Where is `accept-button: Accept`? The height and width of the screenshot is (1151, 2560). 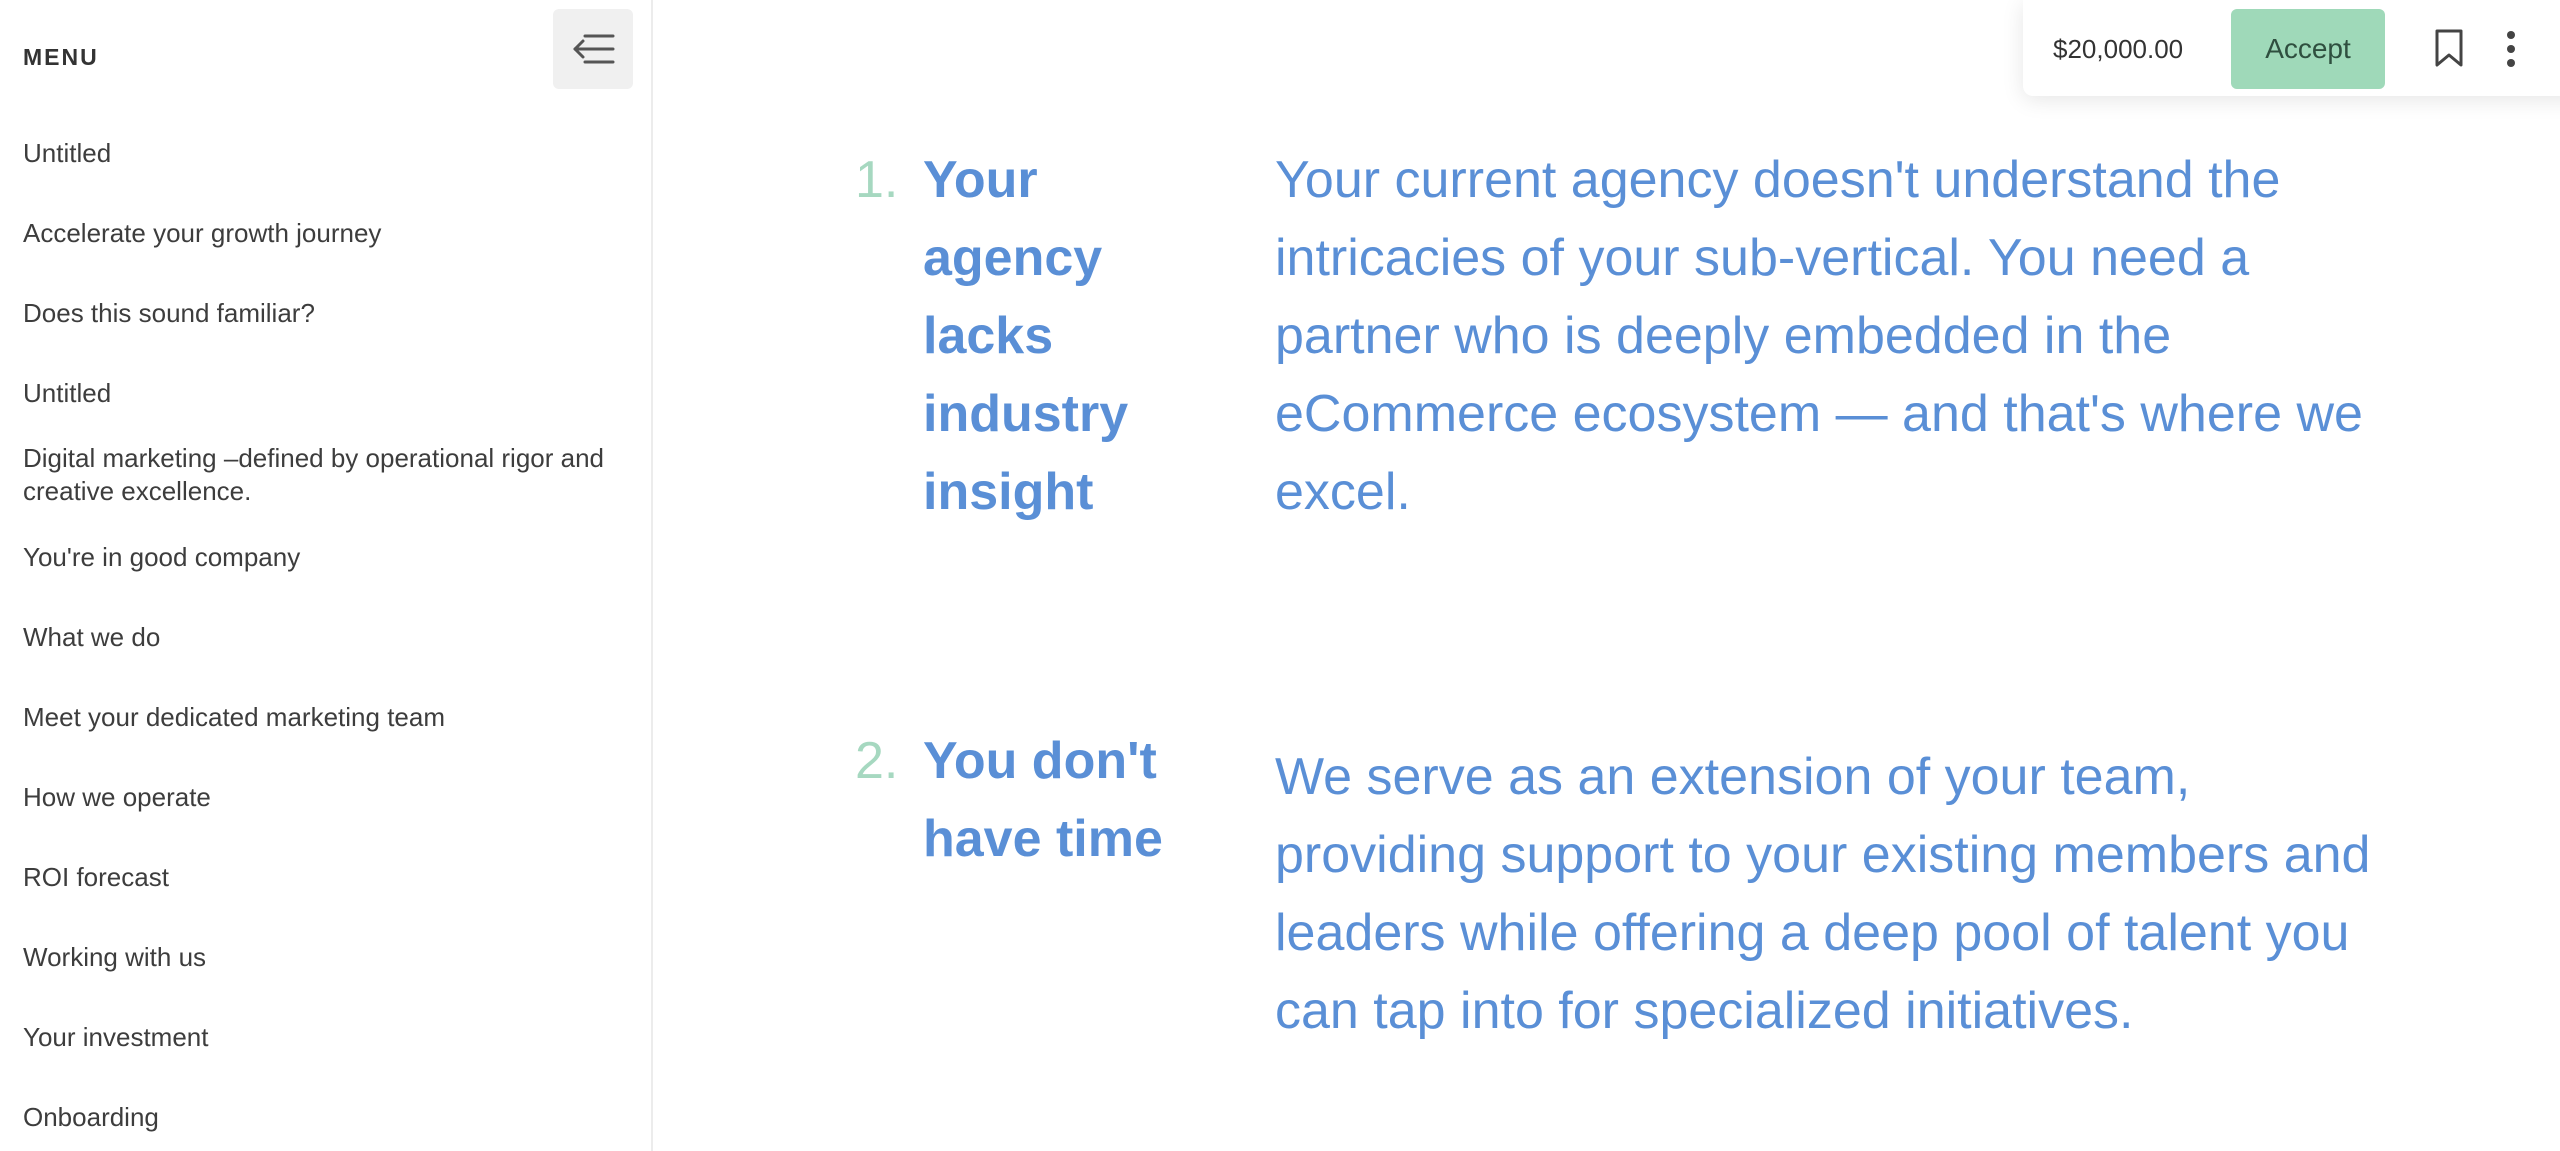 accept-button: Accept is located at coordinates (2308, 49).